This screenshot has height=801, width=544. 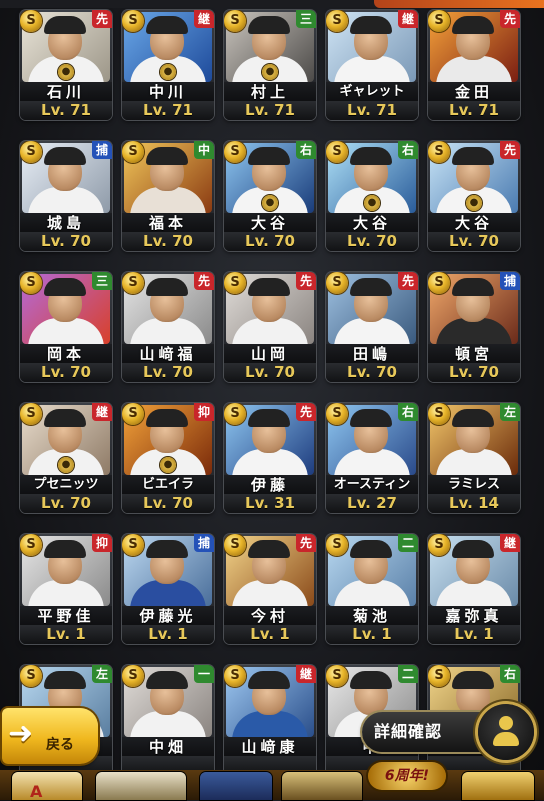 What do you see at coordinates (474, 327) in the screenshot?
I see `player-card: S 捕頓宮 Lv. 70` at bounding box center [474, 327].